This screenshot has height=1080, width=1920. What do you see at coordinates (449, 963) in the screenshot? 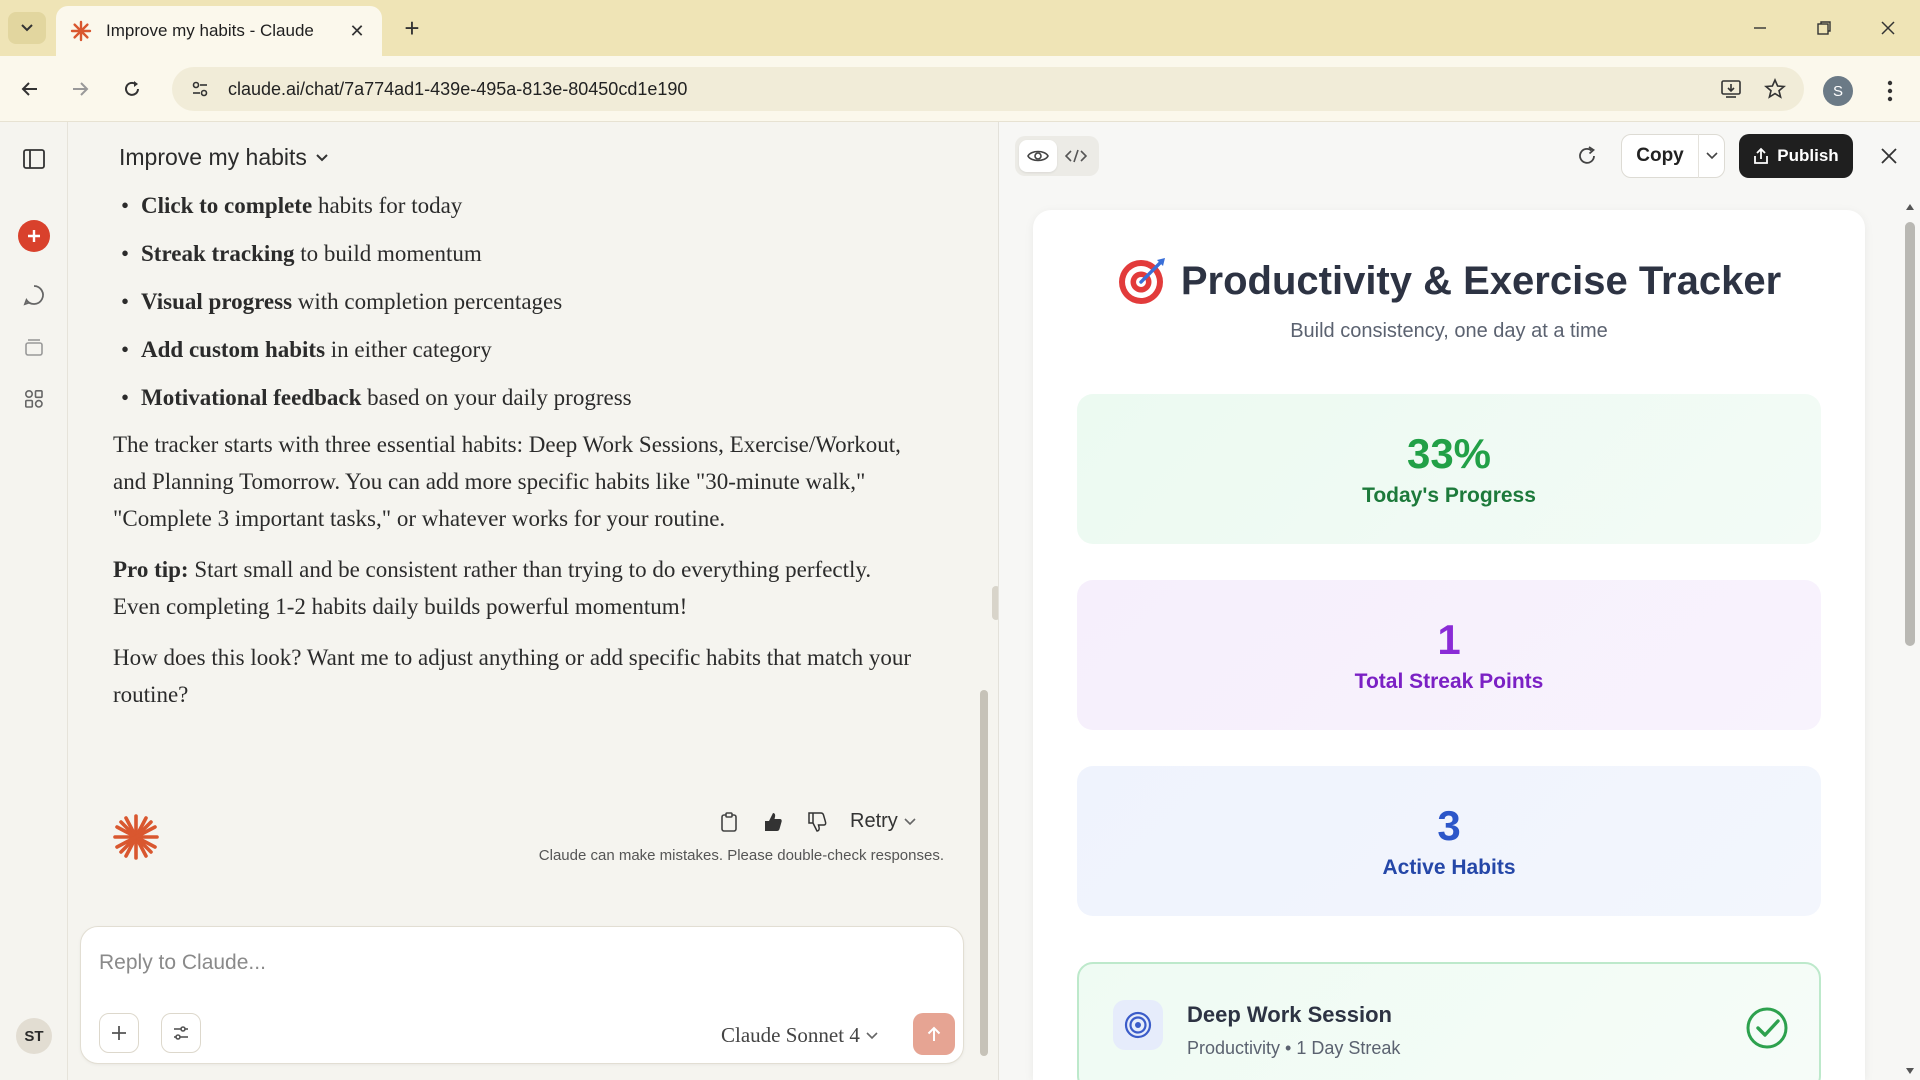
I see `reply-input` at bounding box center [449, 963].